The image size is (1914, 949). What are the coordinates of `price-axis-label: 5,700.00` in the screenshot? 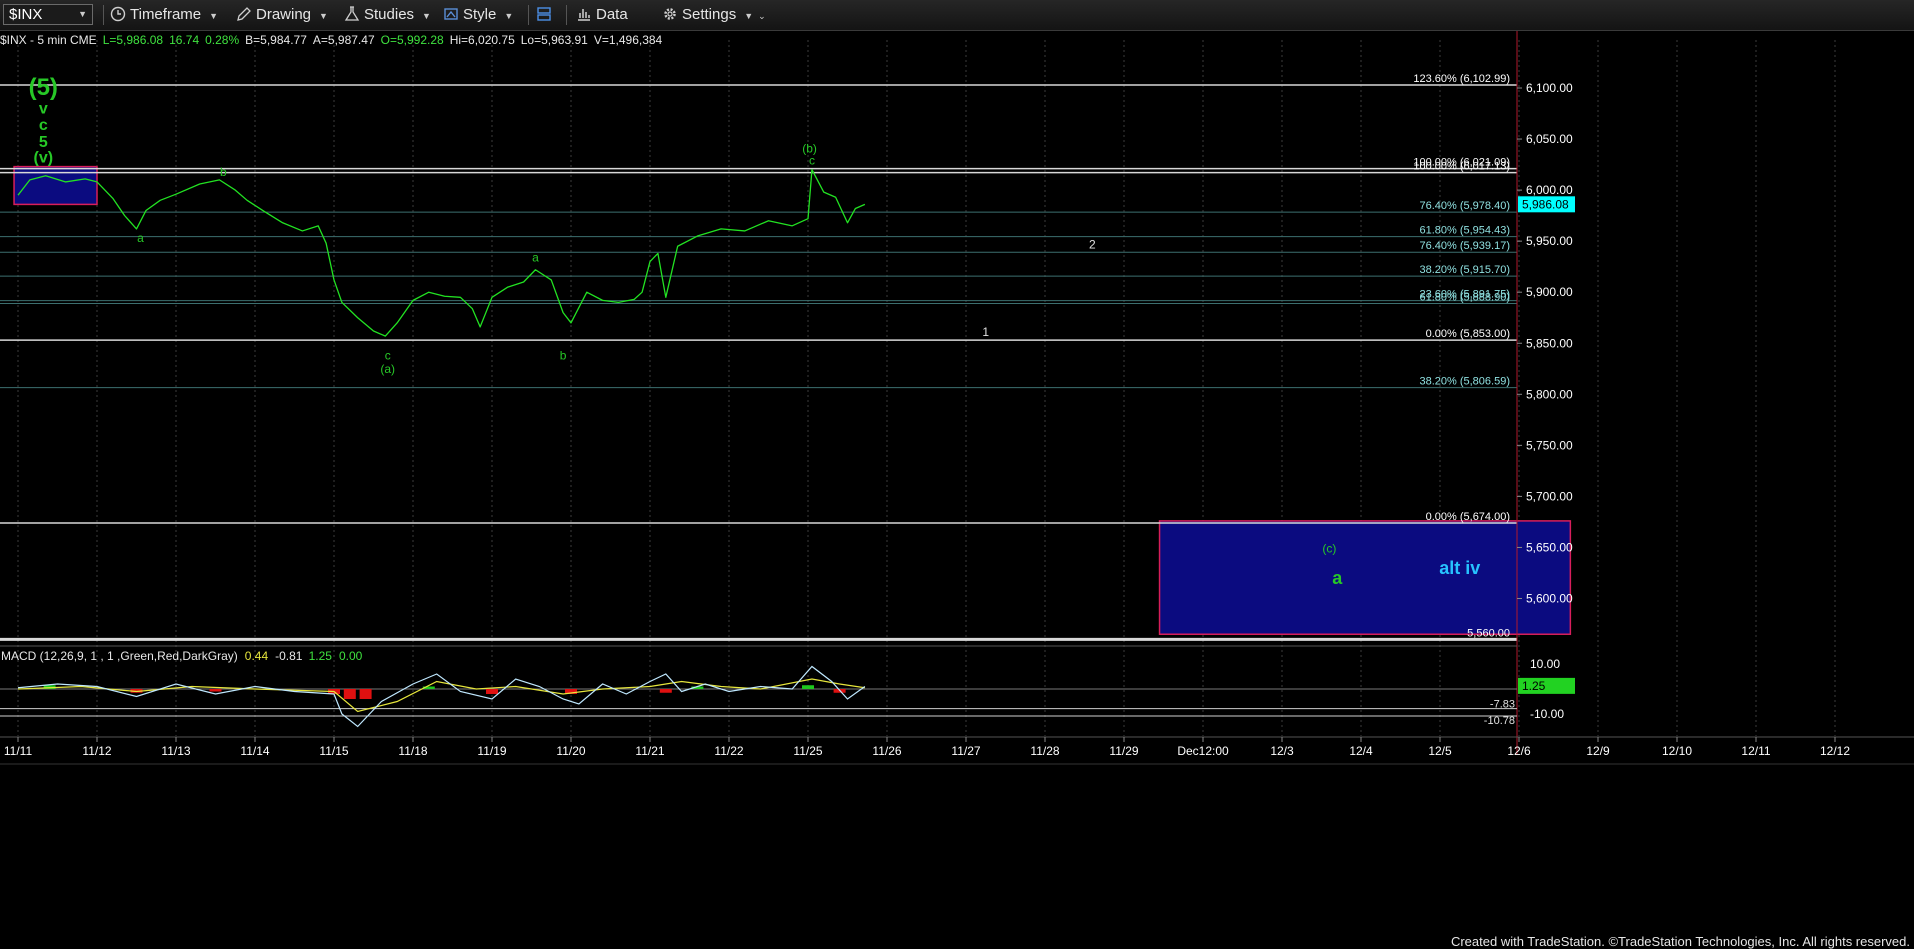 It's located at (1549, 496).